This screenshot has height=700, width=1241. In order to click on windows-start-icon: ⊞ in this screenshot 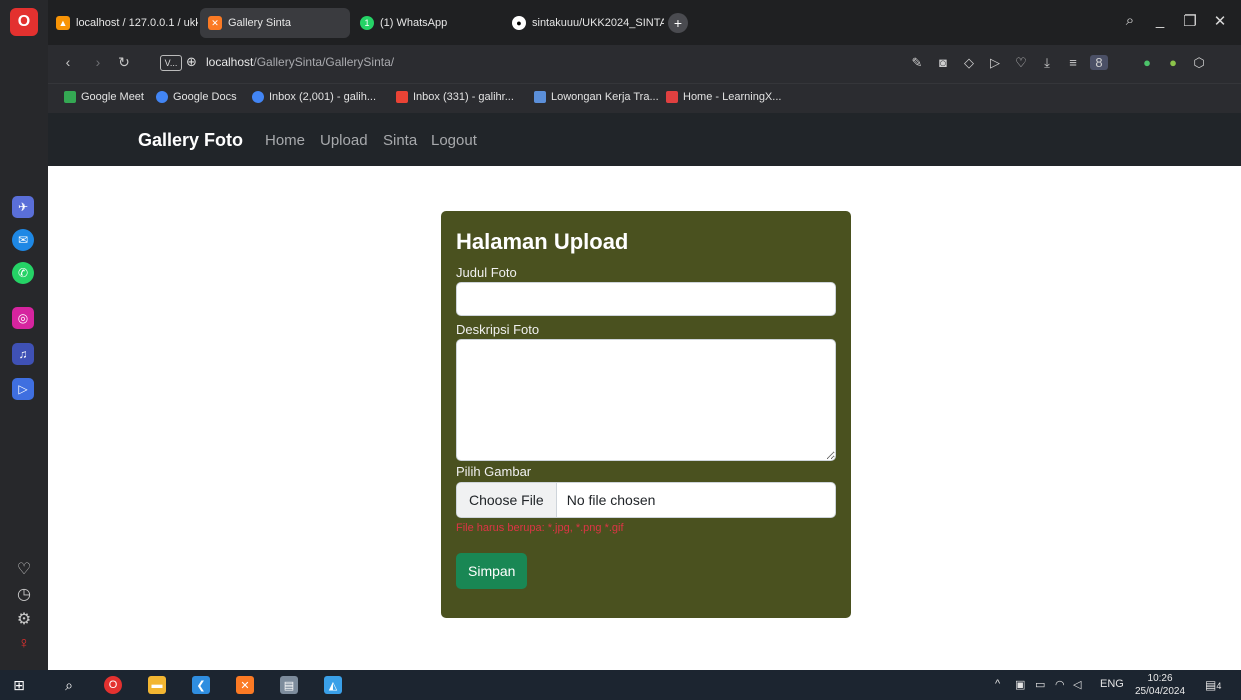, I will do `click(19, 685)`.